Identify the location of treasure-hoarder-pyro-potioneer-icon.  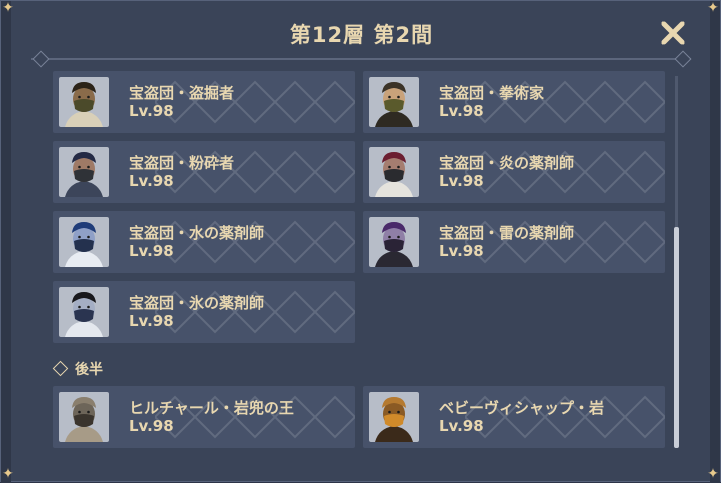
(394, 172).